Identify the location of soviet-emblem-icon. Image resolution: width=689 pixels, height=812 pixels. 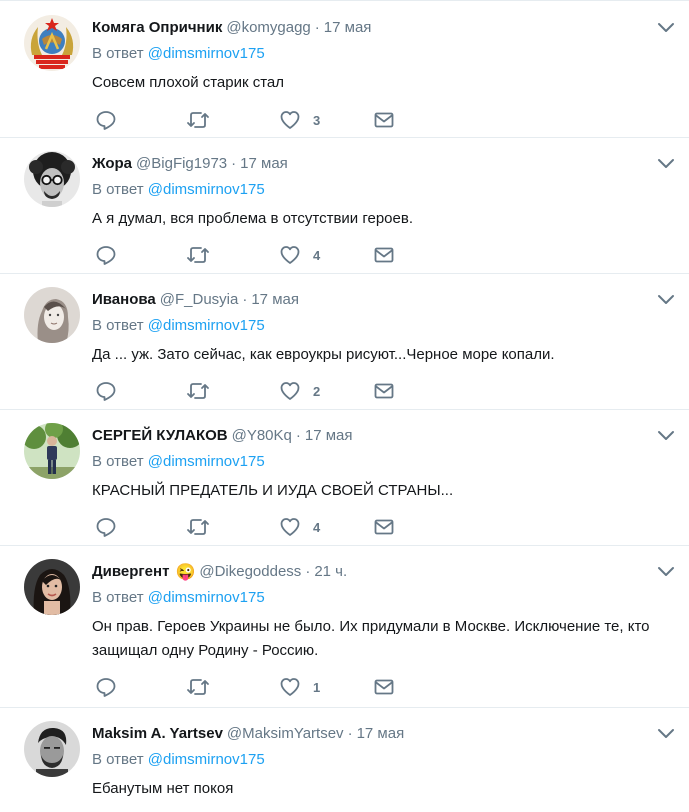
(52, 43).